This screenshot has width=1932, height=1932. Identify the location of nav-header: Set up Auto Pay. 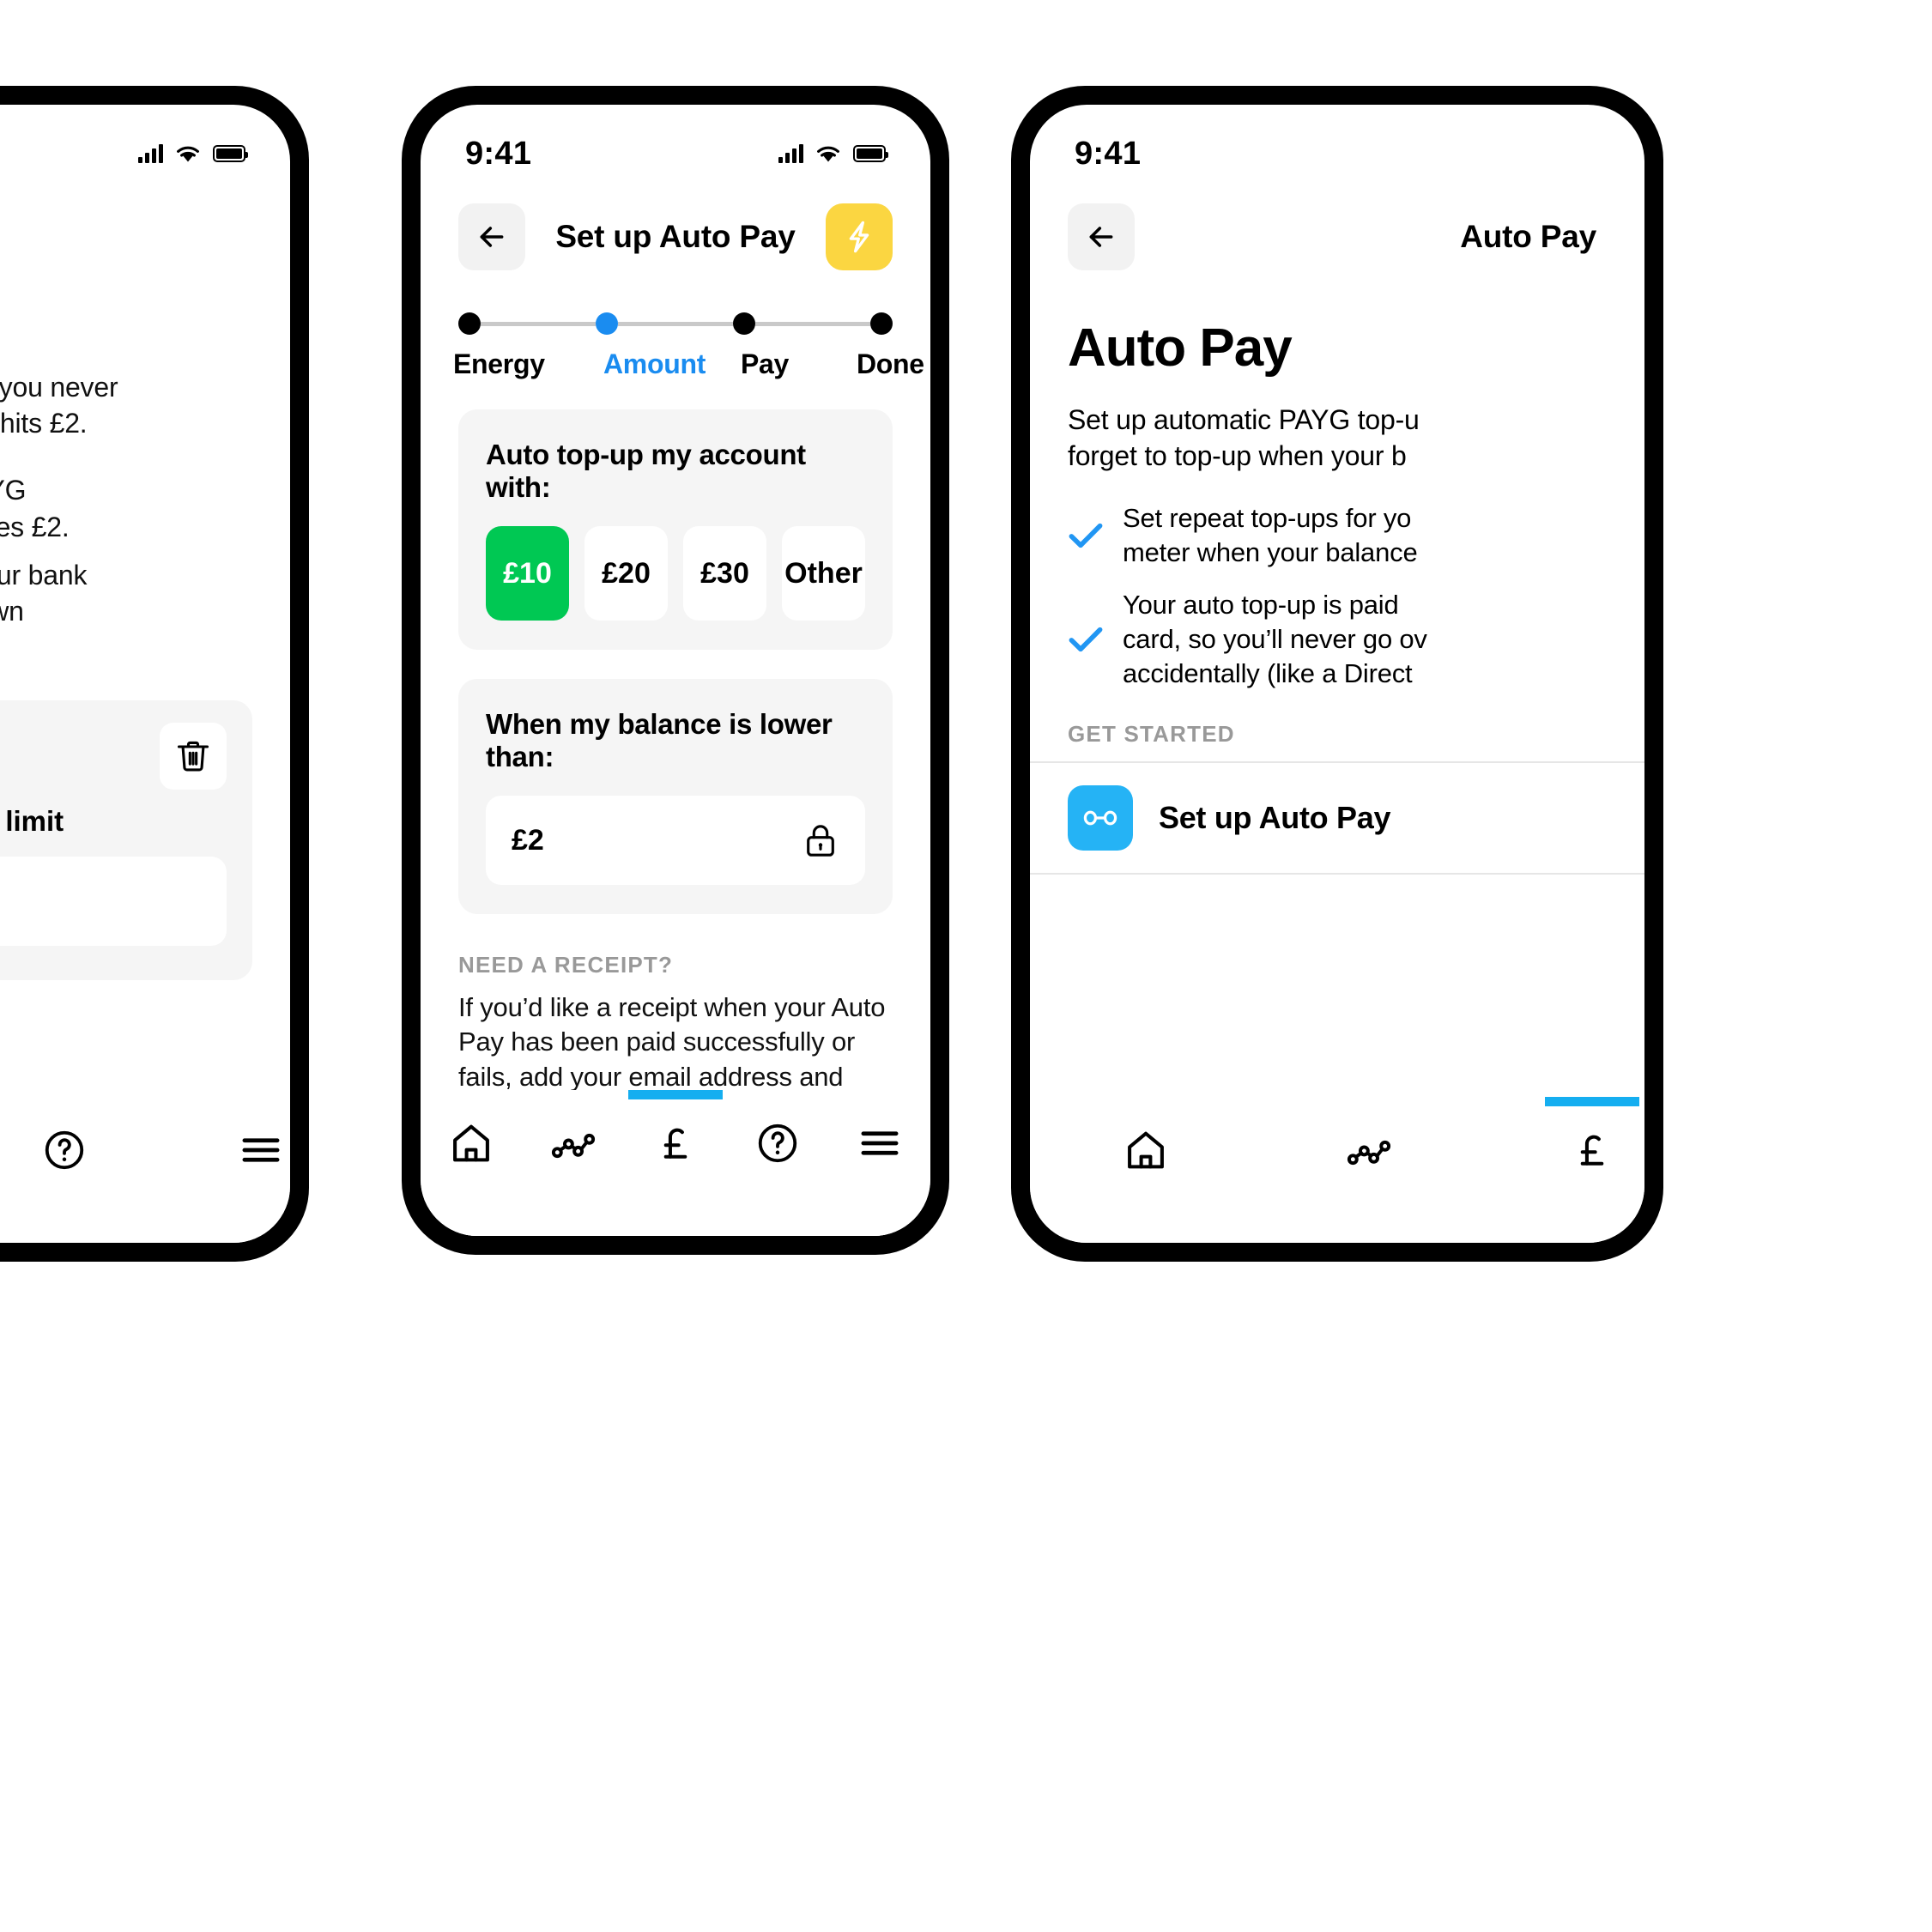
(675, 226).